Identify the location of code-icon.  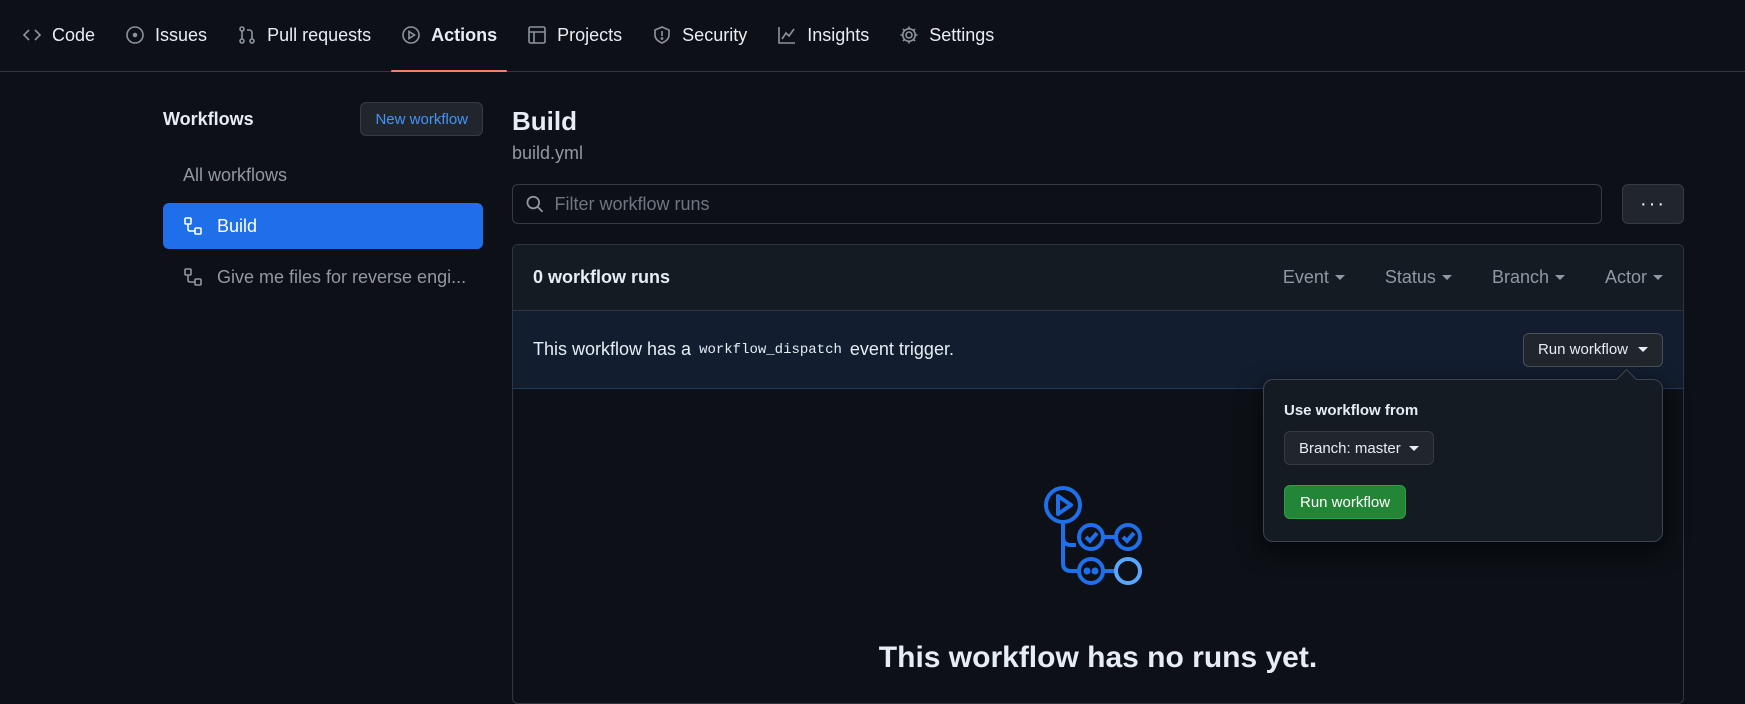
(32, 35).